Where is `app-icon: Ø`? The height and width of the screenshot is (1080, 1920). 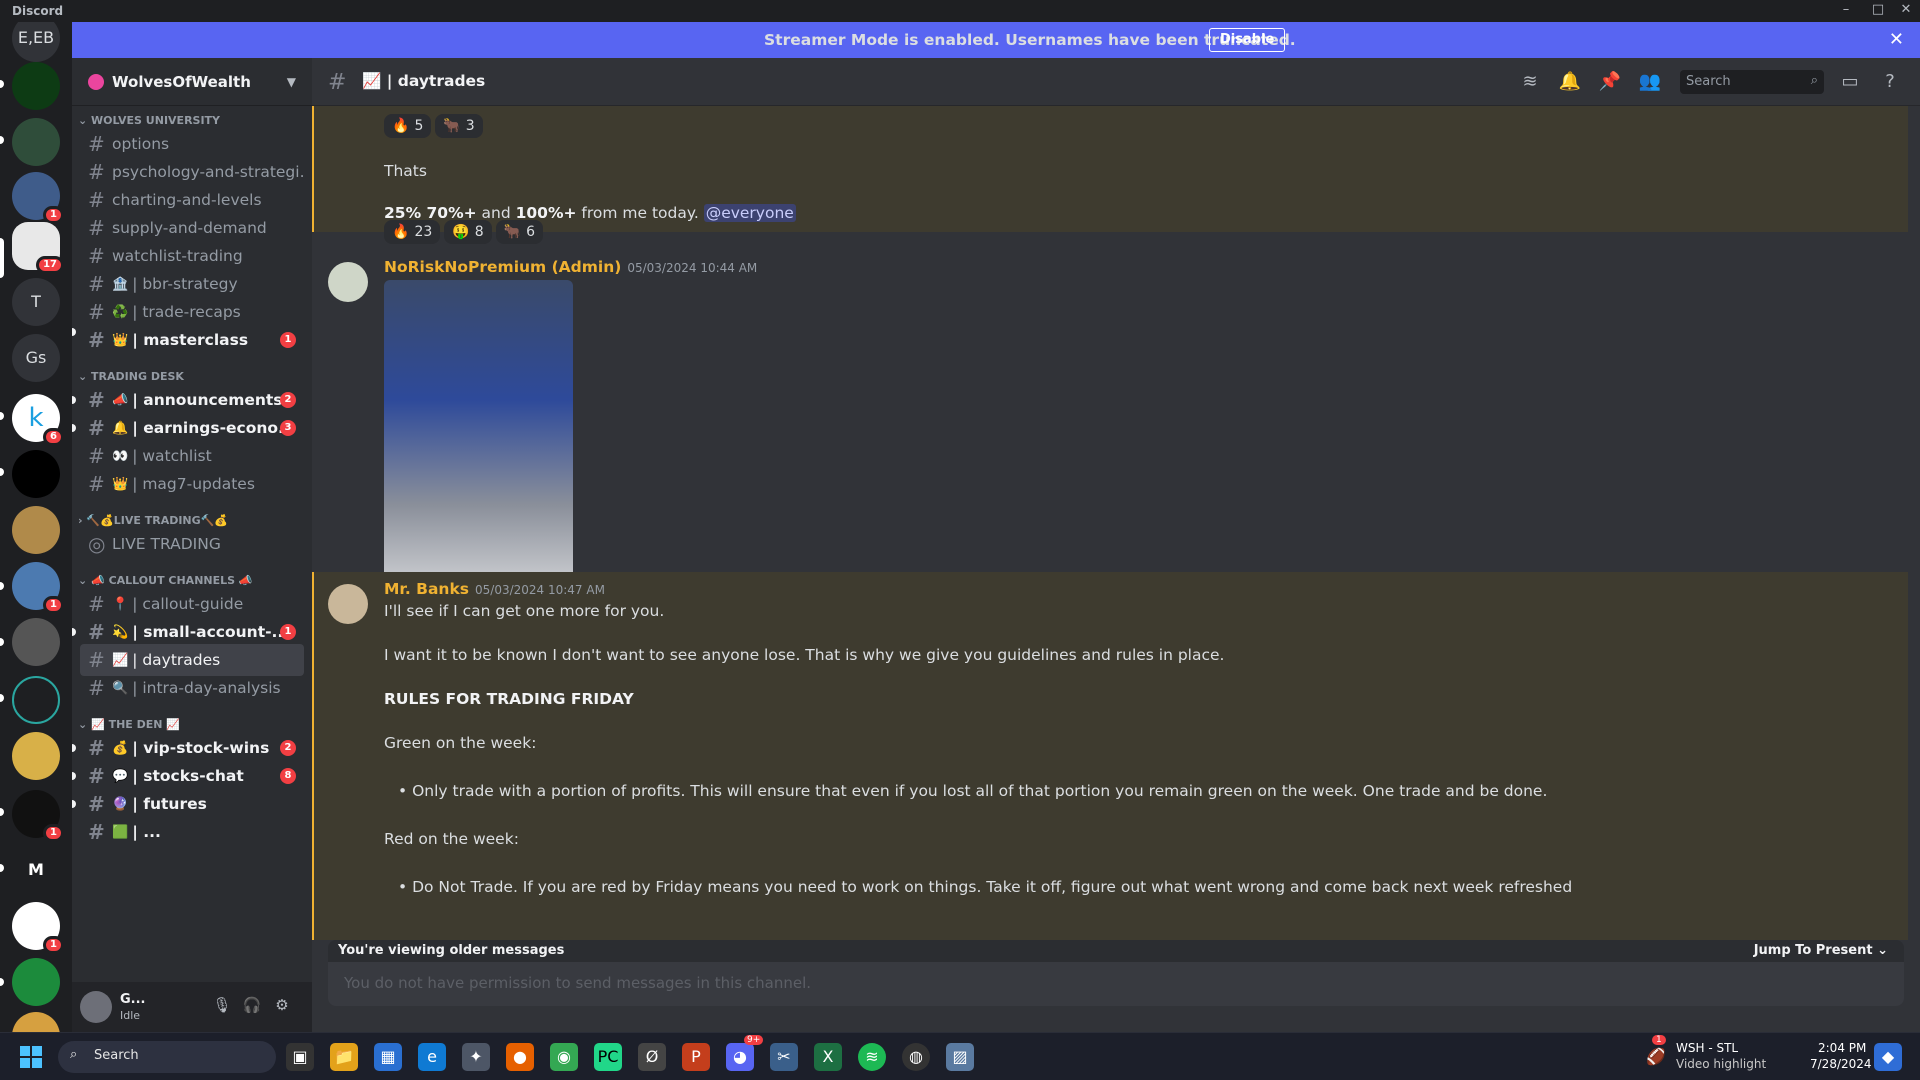 app-icon: Ø is located at coordinates (652, 1057).